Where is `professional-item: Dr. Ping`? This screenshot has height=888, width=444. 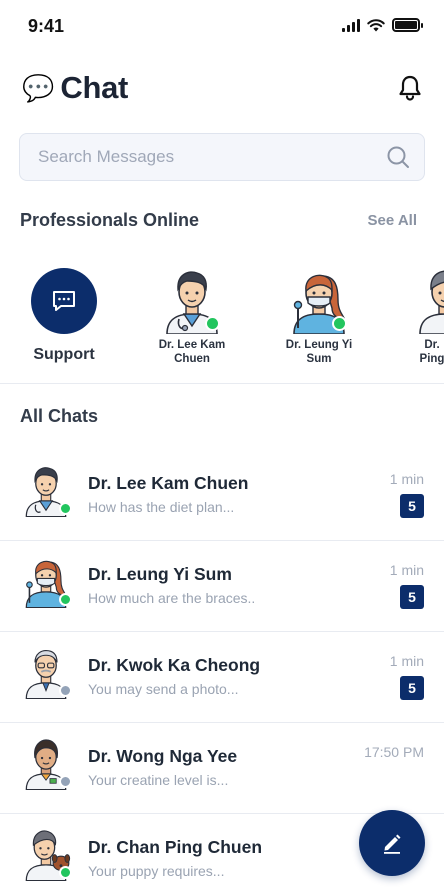 professional-item: Dr. Ping is located at coordinates (417, 314).